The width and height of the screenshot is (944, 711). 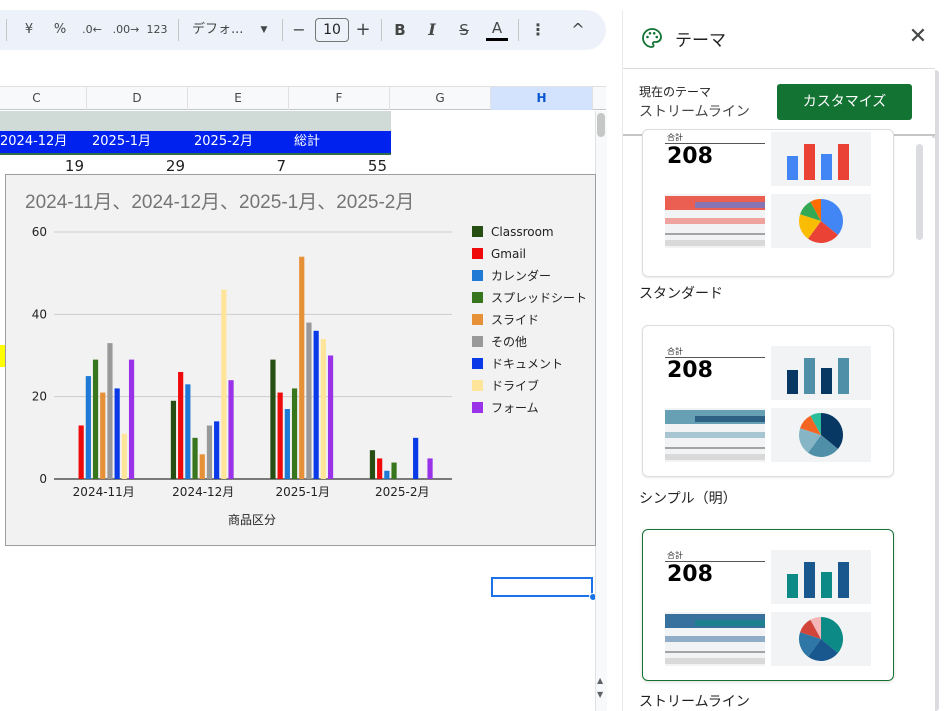 What do you see at coordinates (264, 30) in the screenshot?
I see `chevron-down-icon: ▼` at bounding box center [264, 30].